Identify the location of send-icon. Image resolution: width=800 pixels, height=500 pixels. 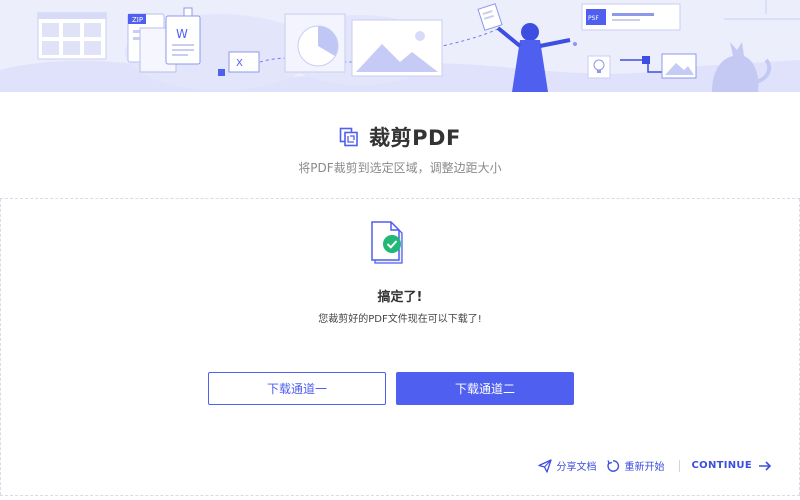
(544, 465).